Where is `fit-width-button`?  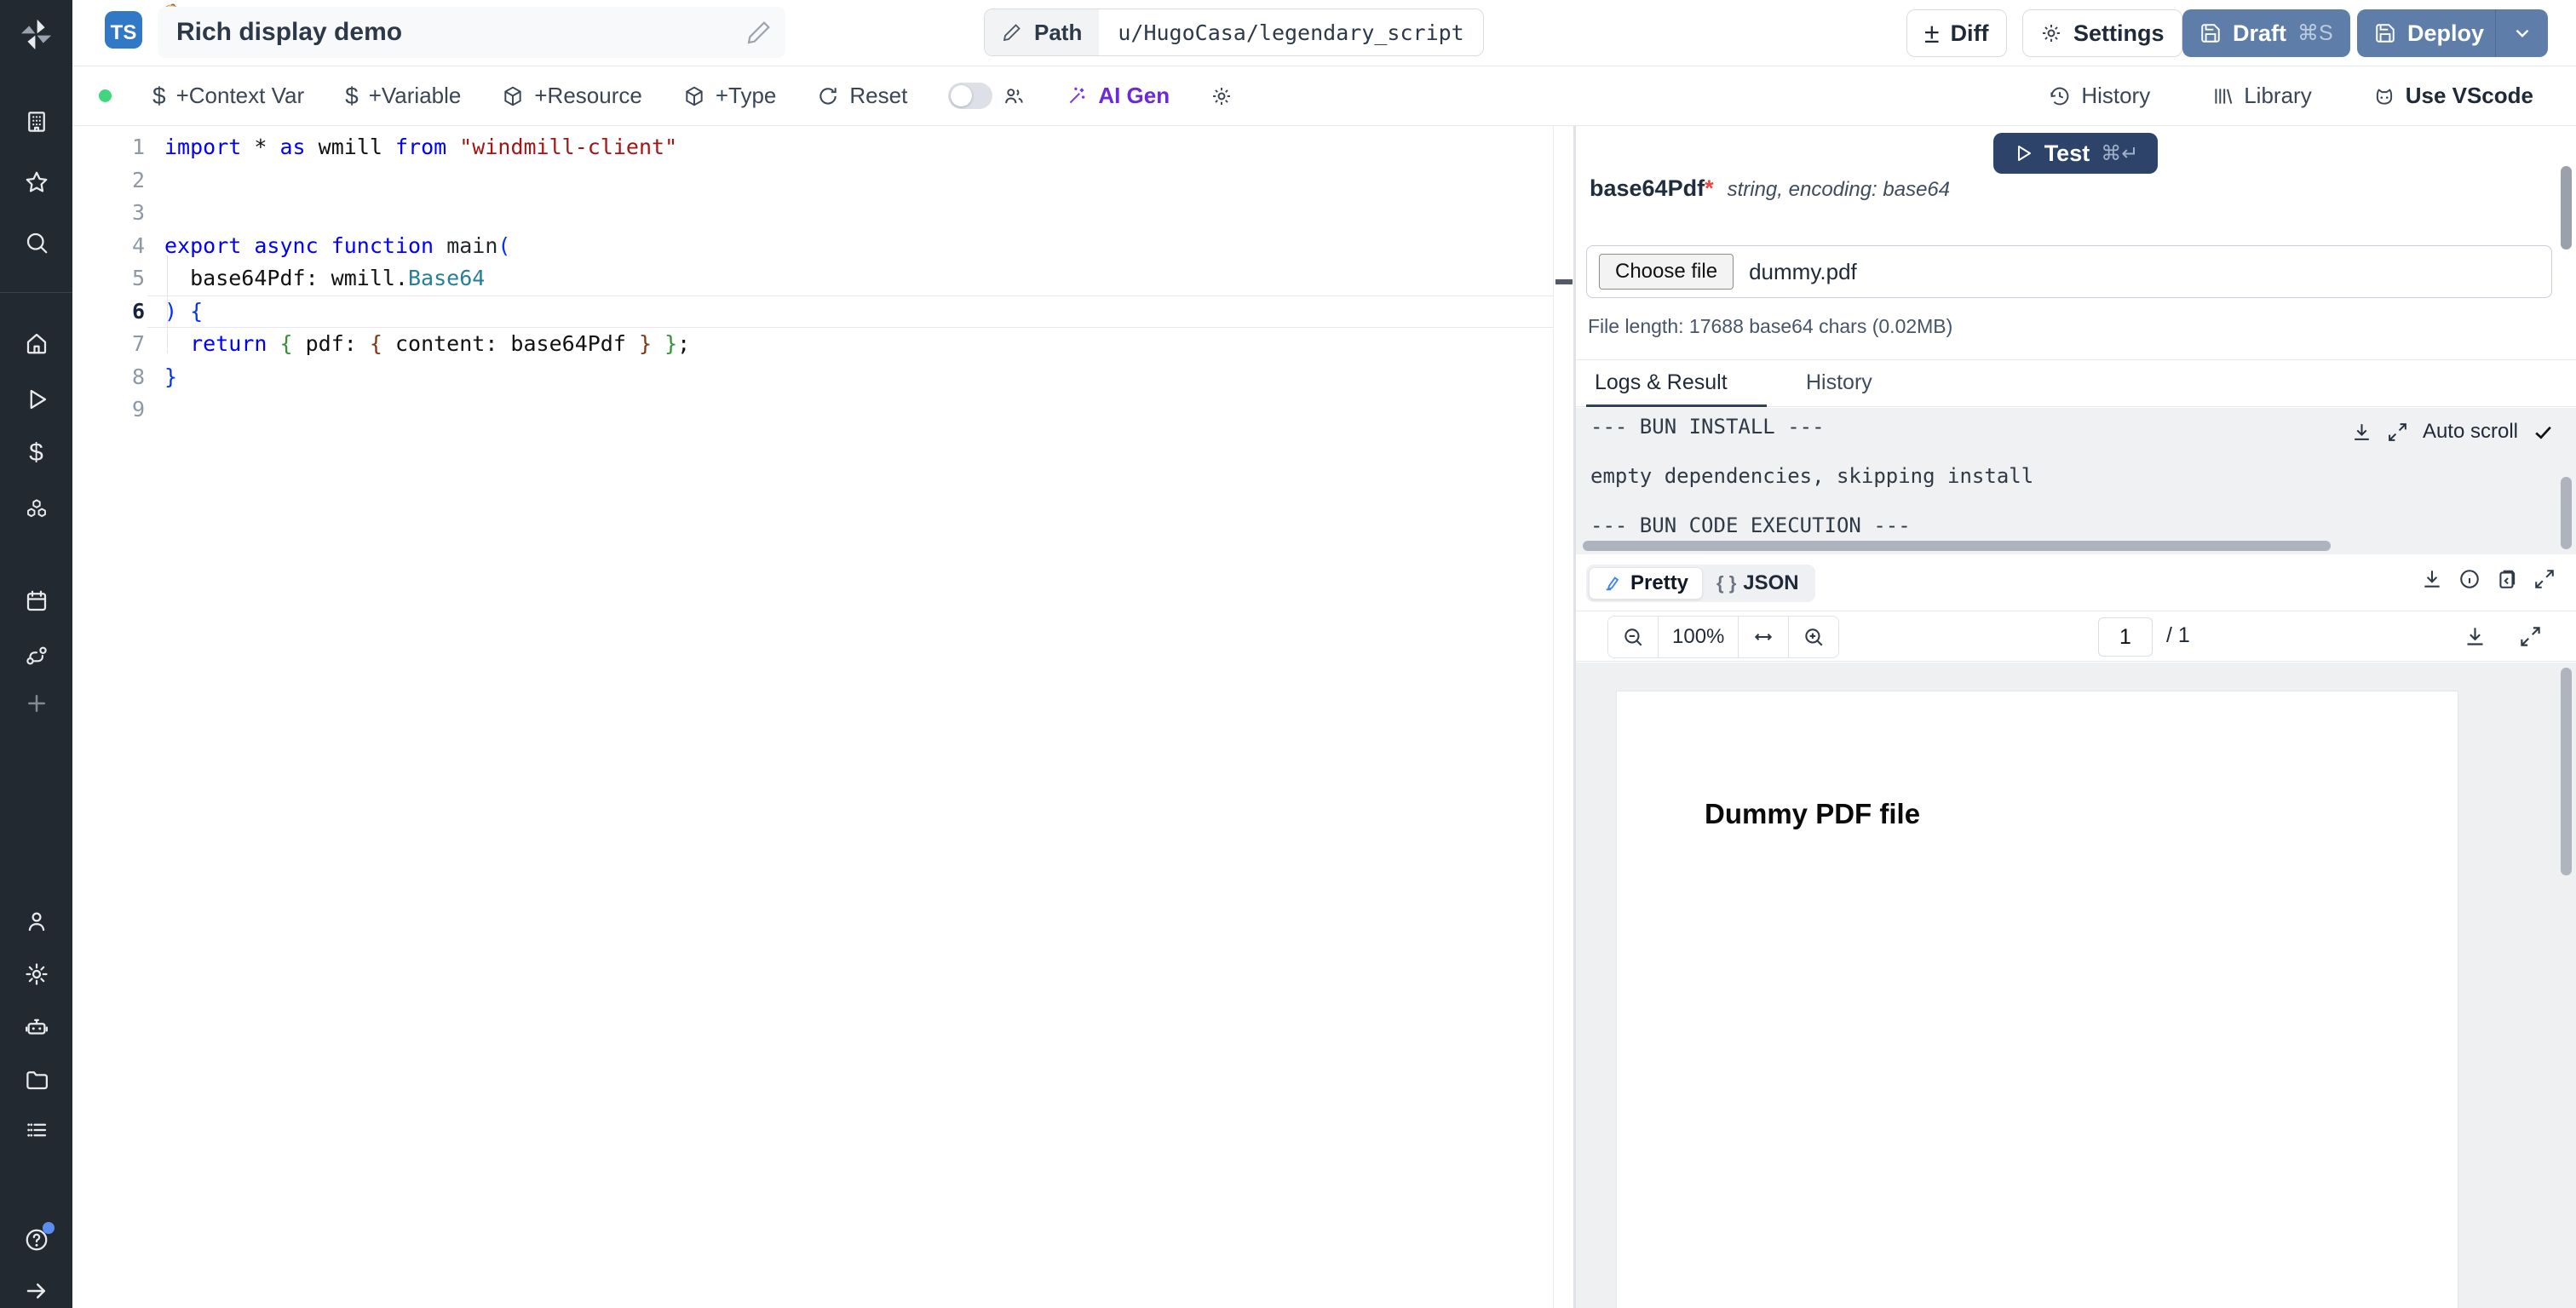 fit-width-button is located at coordinates (1765, 637).